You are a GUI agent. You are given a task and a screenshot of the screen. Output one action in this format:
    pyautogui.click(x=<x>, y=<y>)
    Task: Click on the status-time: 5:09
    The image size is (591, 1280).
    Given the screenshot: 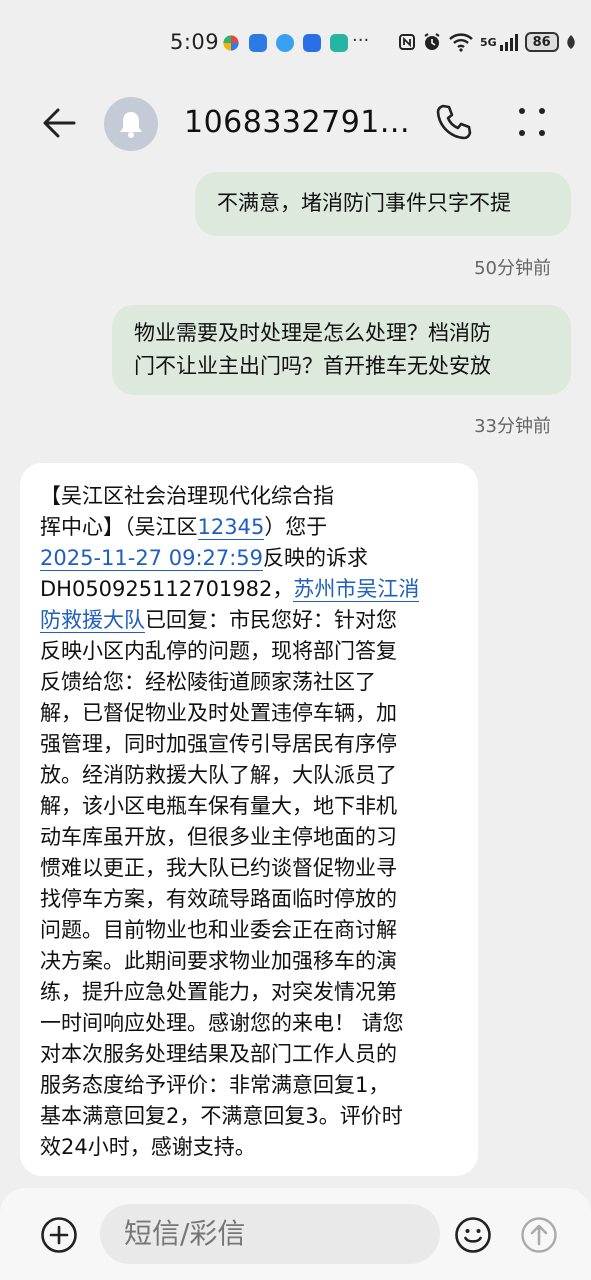 What is the action you would take?
    pyautogui.click(x=195, y=42)
    